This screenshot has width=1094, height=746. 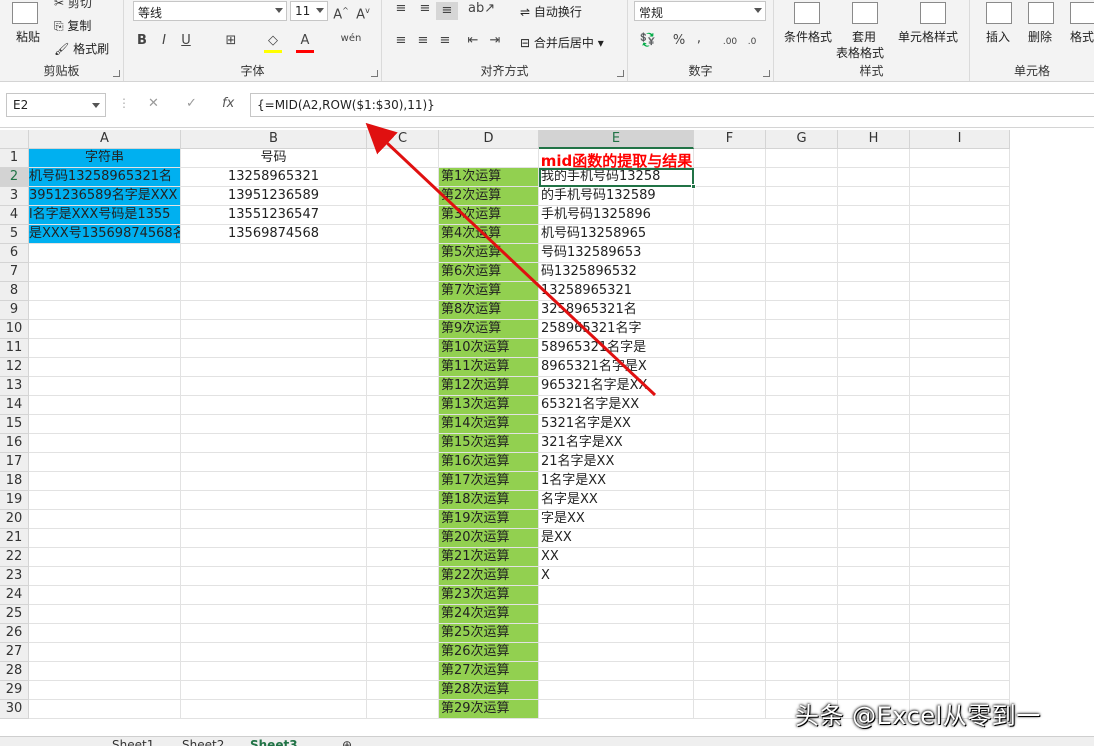 I want to click on cell-i26, so click(x=960, y=633).